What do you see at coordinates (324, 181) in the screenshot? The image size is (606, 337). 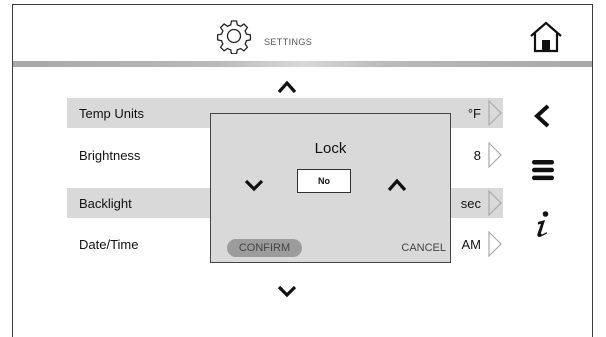 I see `lock-value: No` at bounding box center [324, 181].